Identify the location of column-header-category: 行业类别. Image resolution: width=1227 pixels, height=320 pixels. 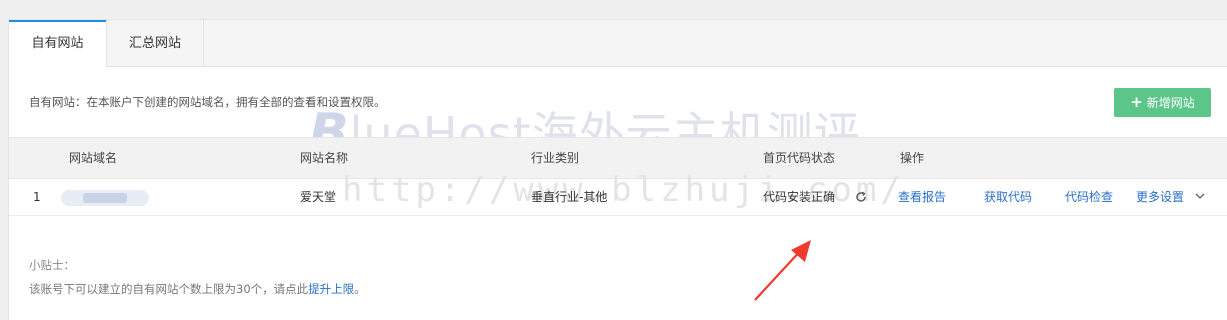
(555, 158).